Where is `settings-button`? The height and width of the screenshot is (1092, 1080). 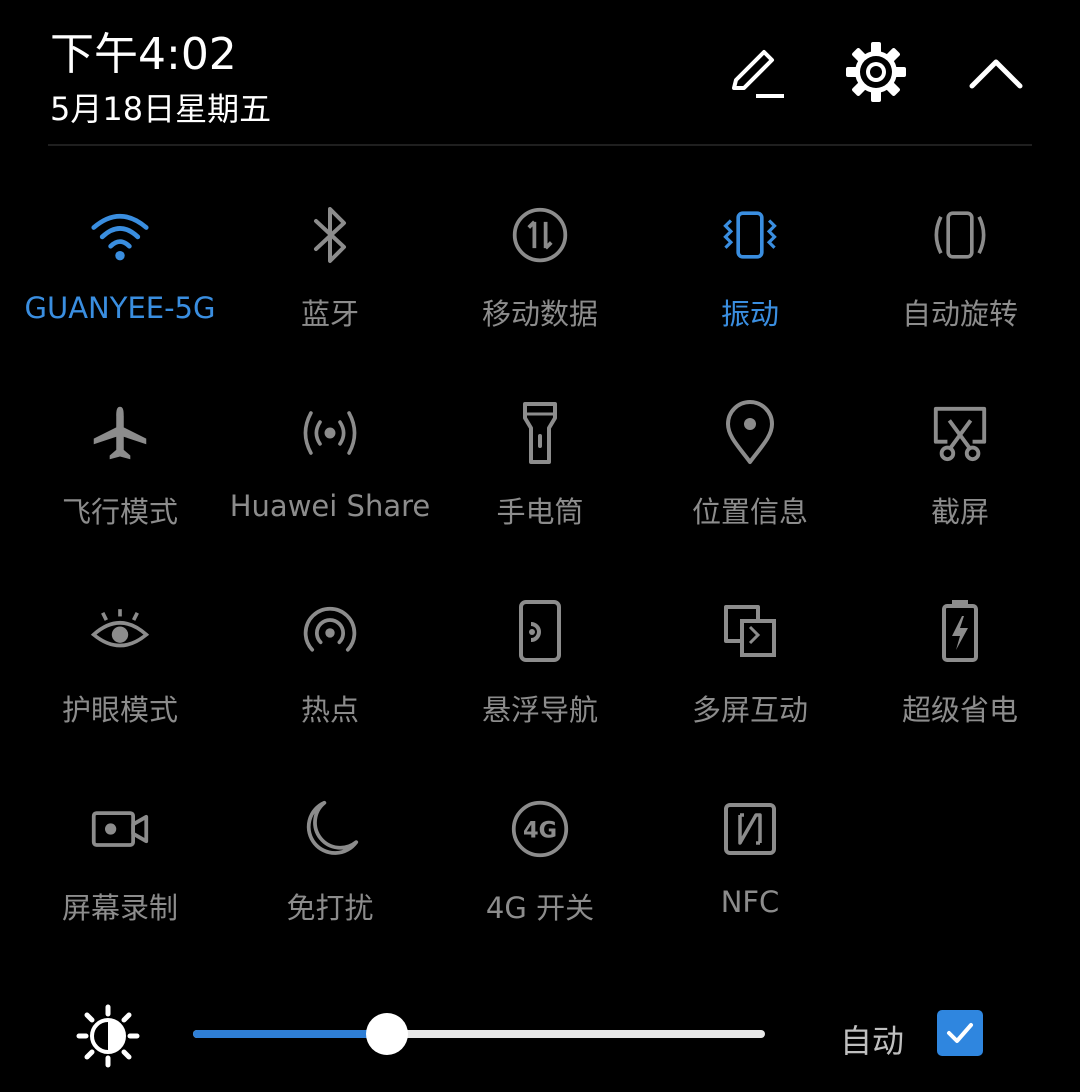
settings-button is located at coordinates (876, 72).